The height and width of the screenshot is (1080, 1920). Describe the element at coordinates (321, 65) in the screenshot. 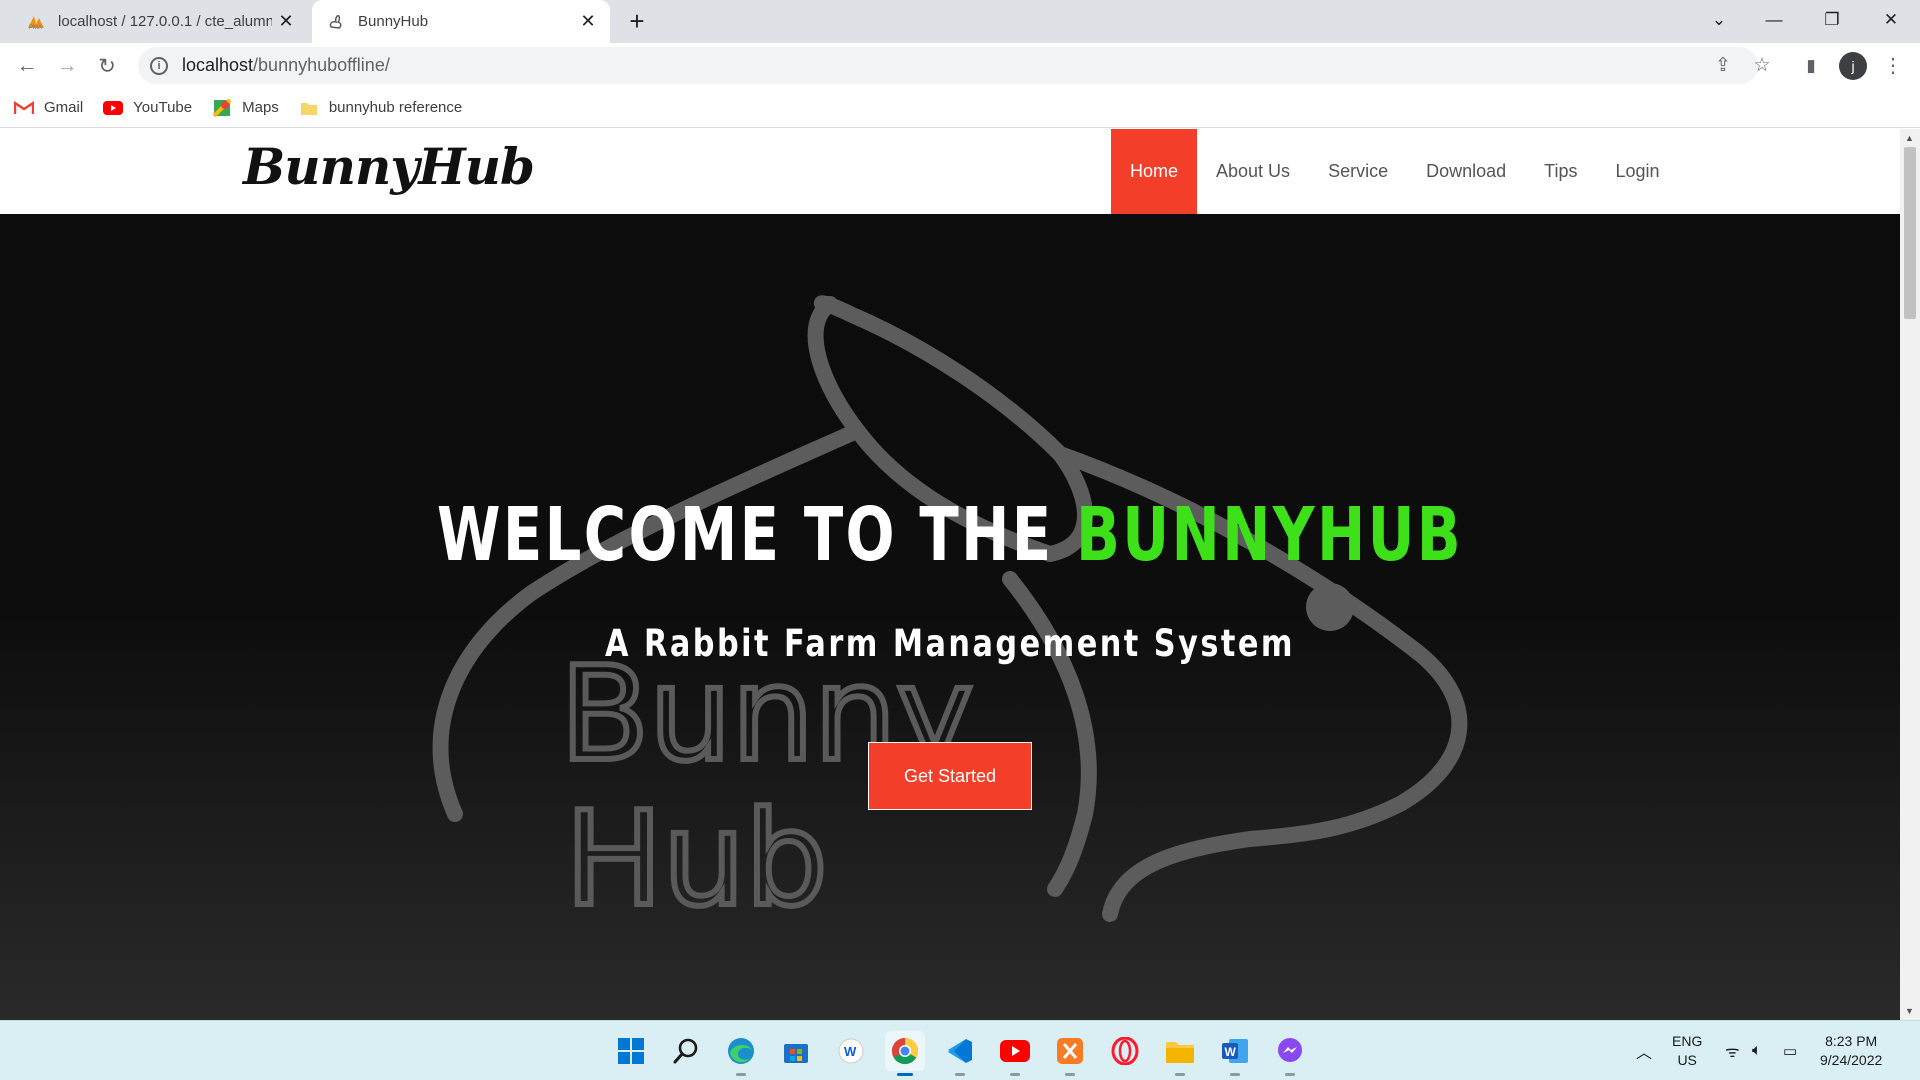

I see `url-path: /bunnyhuboffline/` at that location.